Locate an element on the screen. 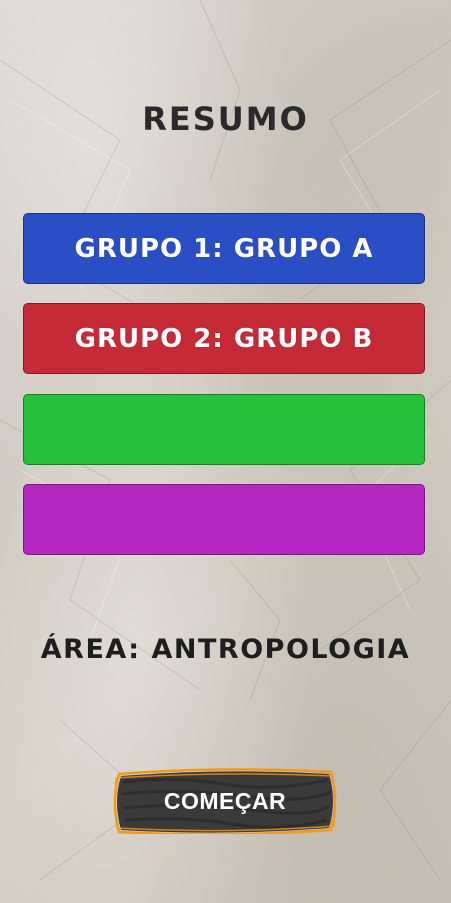  group-3-button is located at coordinates (224, 429).